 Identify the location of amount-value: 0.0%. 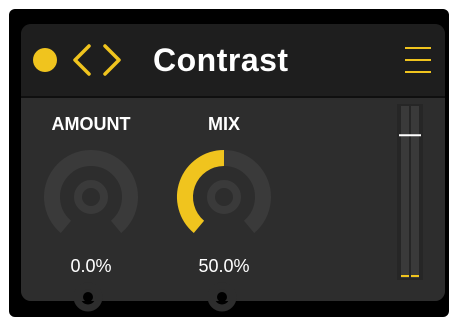
(91, 266).